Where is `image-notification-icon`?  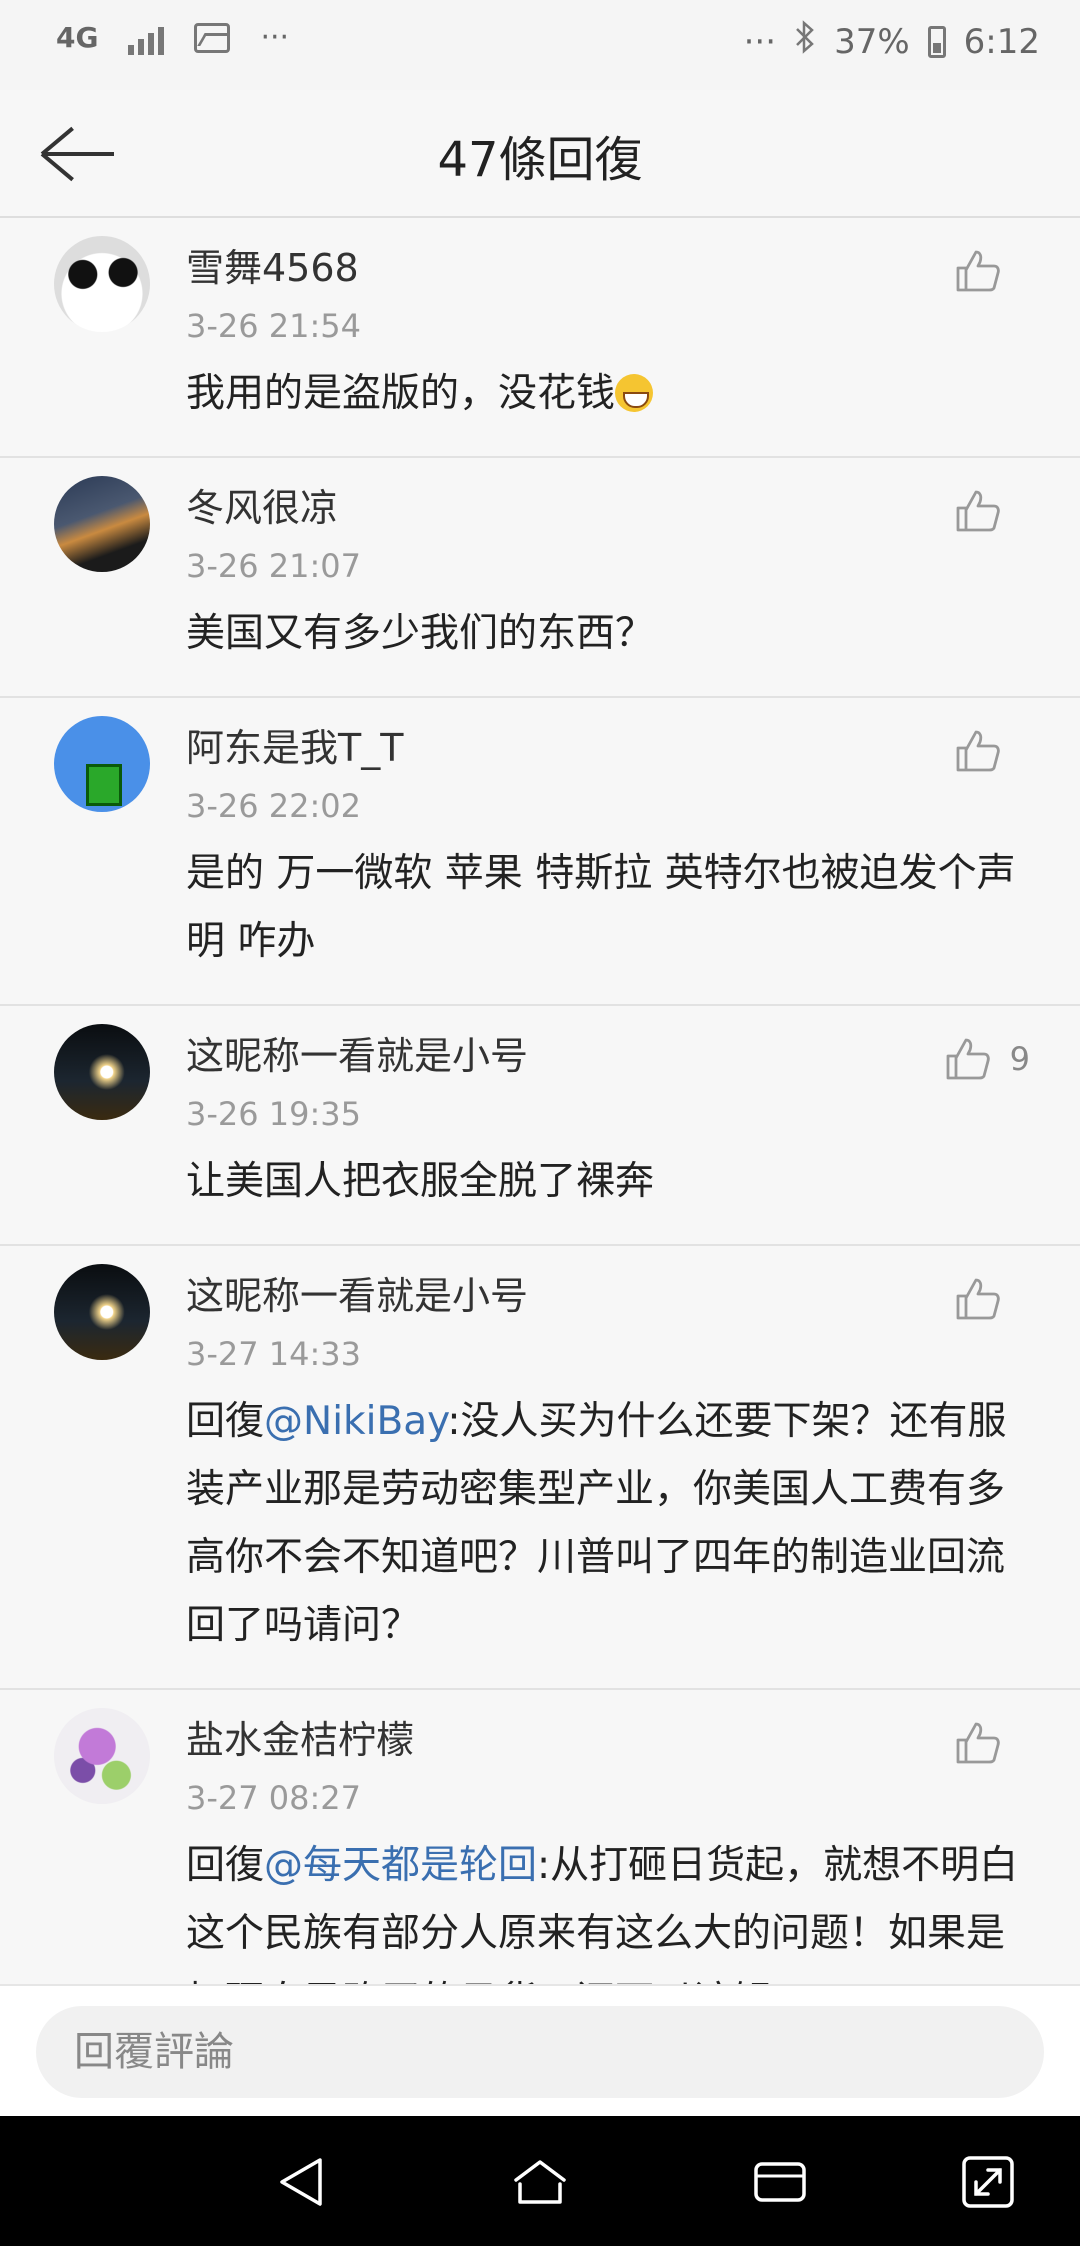
image-notification-icon is located at coordinates (212, 37).